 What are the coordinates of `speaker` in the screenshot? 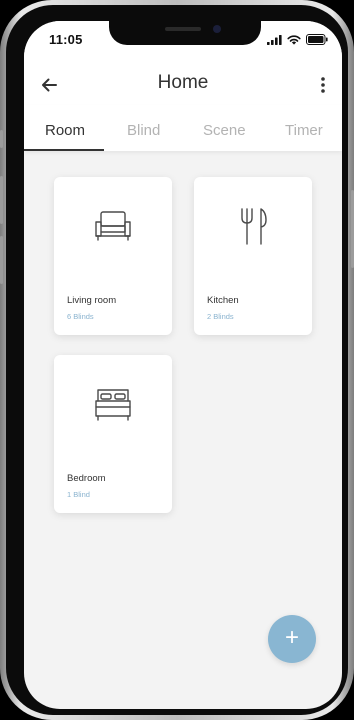 It's located at (183, 29).